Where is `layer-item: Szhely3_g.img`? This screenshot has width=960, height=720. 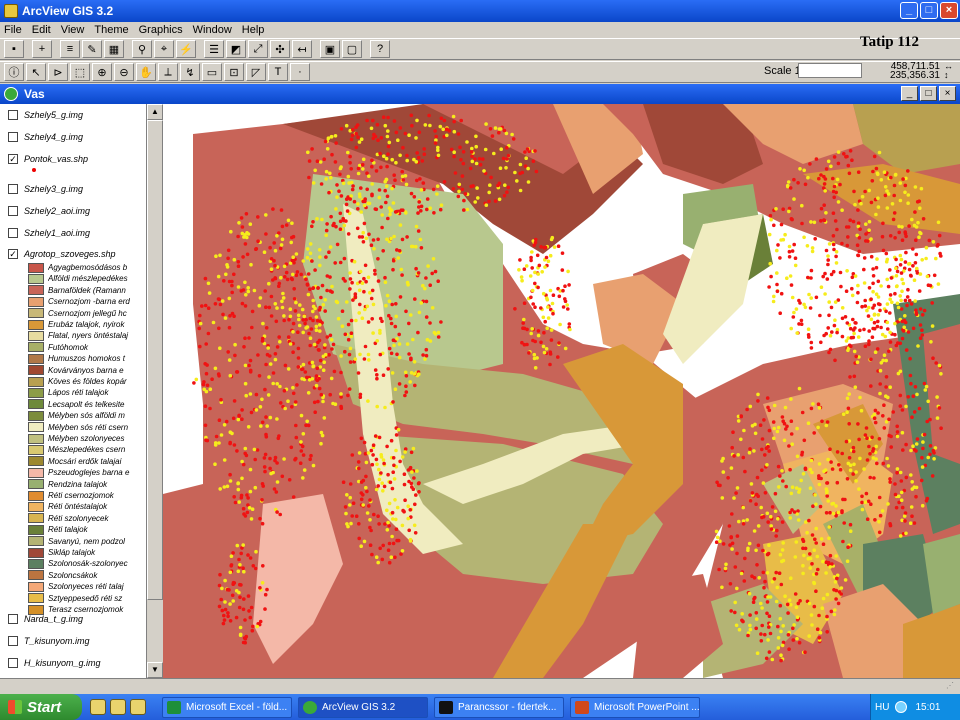 layer-item: Szhely3_g.img is located at coordinates (45, 189).